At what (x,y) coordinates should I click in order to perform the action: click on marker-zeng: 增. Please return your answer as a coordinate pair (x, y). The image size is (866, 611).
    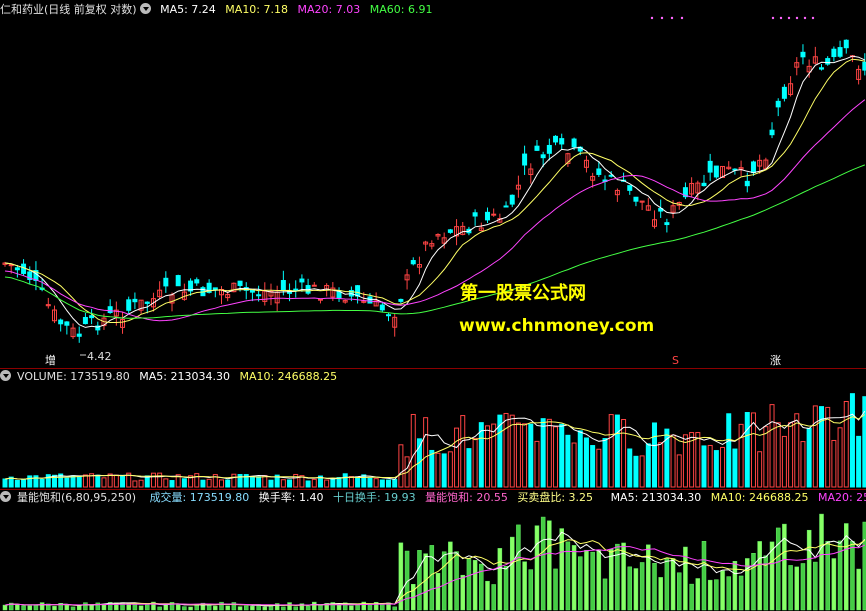
    Looking at the image, I should click on (50, 360).